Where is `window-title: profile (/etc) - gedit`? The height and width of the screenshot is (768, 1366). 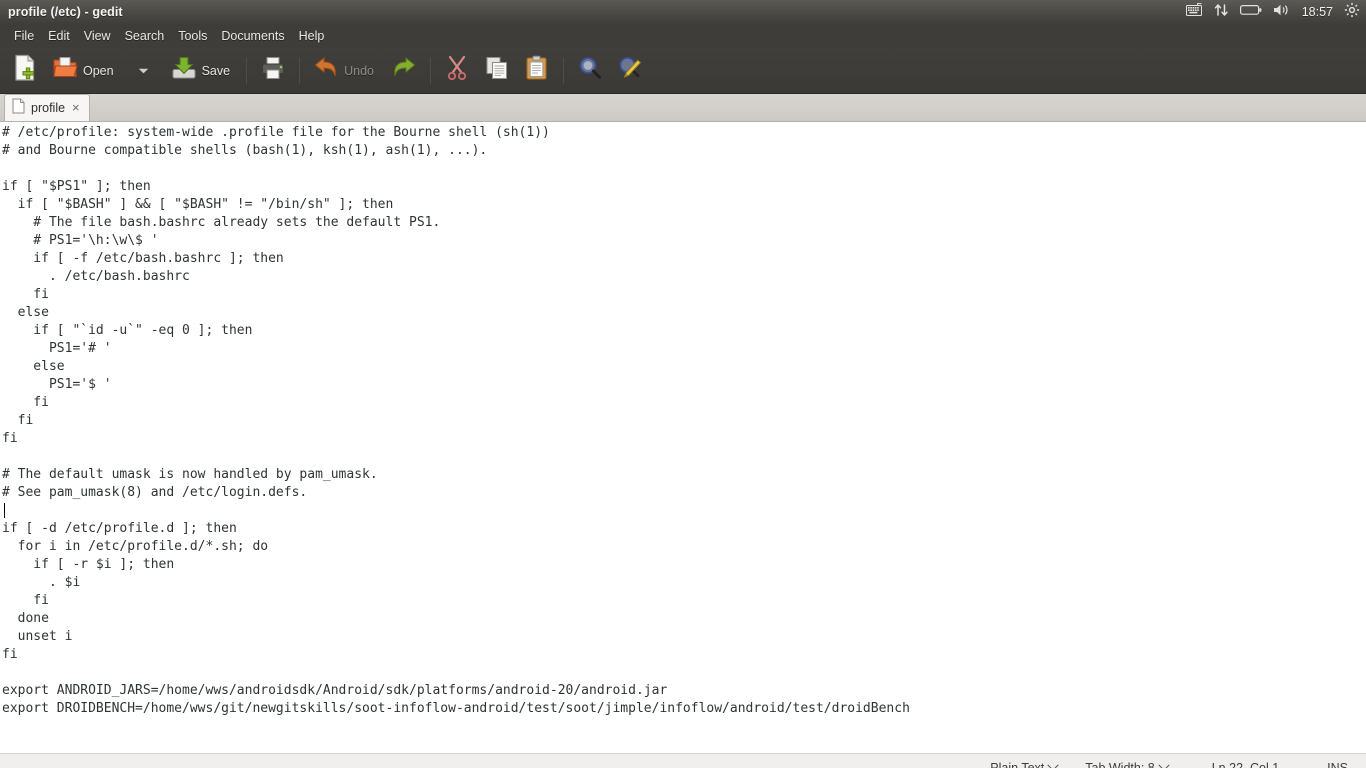 window-title: profile (/etc) - gedit is located at coordinates (65, 12).